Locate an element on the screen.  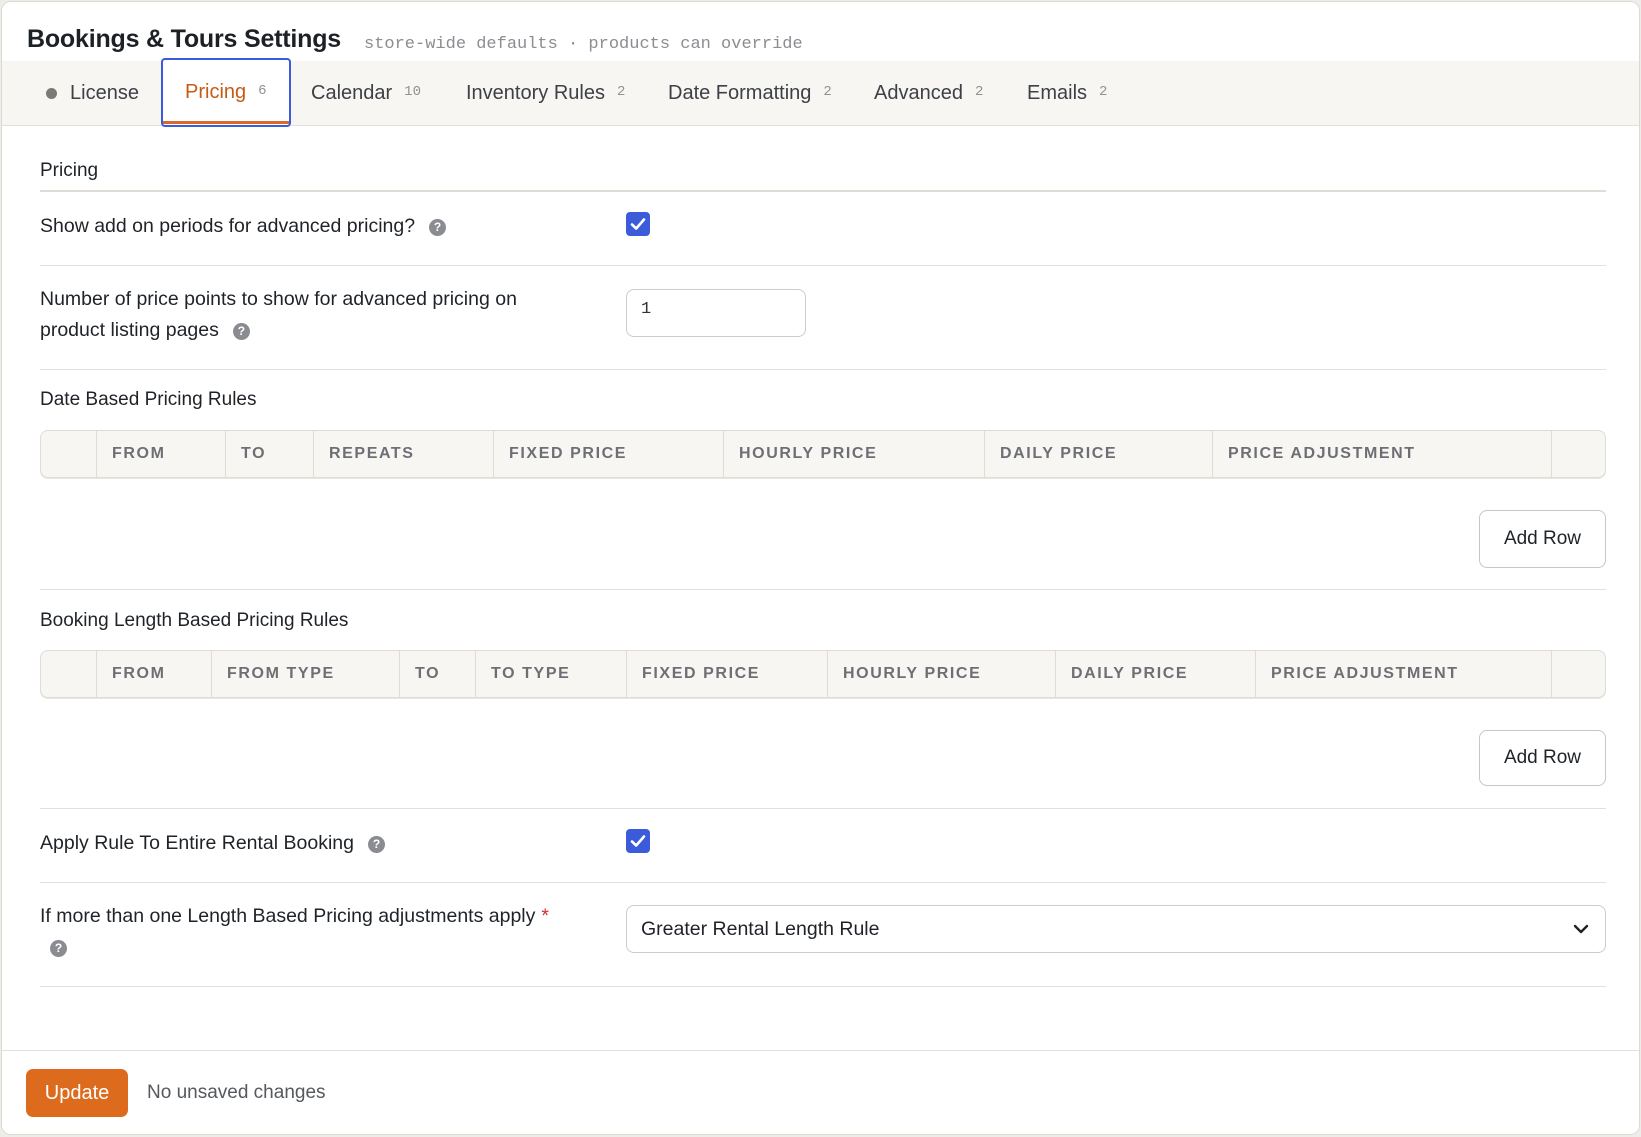
tab-date-formatting: Date Formatting 2 is located at coordinates (750, 93).